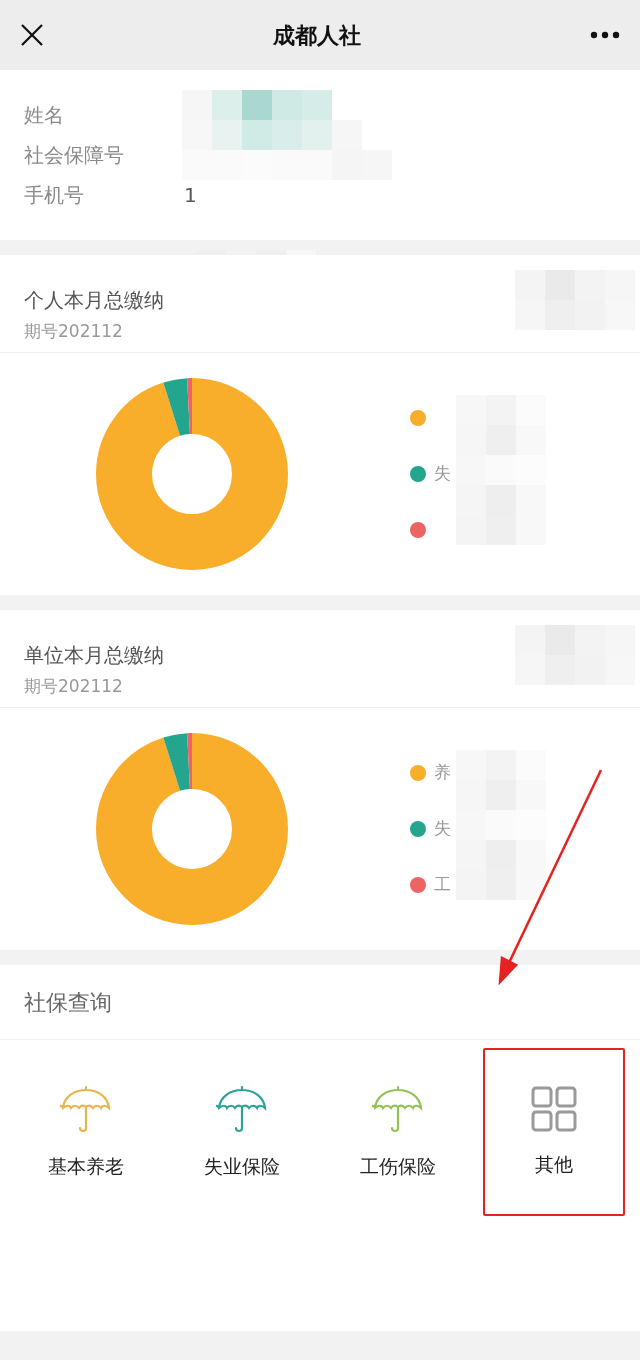  What do you see at coordinates (554, 1132) in the screenshot?
I see `service-tile: 其他` at bounding box center [554, 1132].